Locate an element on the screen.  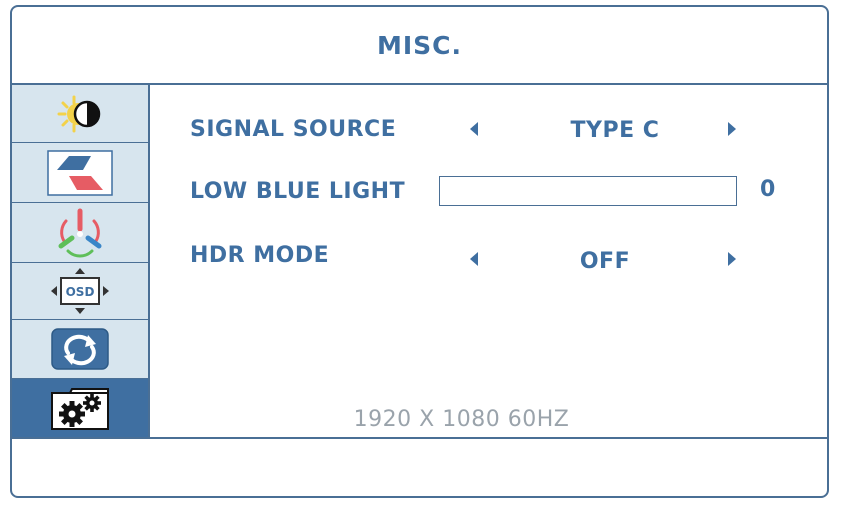
brightness-contrast-icon is located at coordinates (80, 114).